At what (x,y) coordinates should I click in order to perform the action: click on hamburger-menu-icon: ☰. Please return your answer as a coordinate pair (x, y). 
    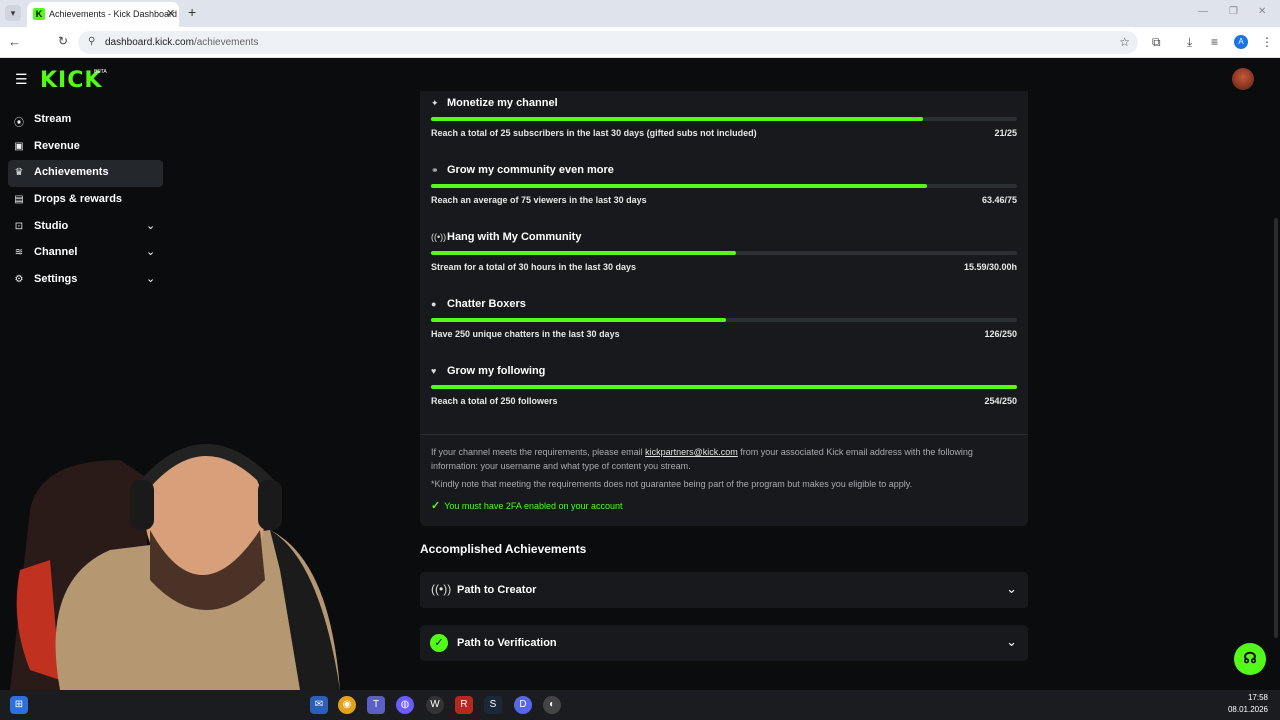
    Looking at the image, I should click on (21, 79).